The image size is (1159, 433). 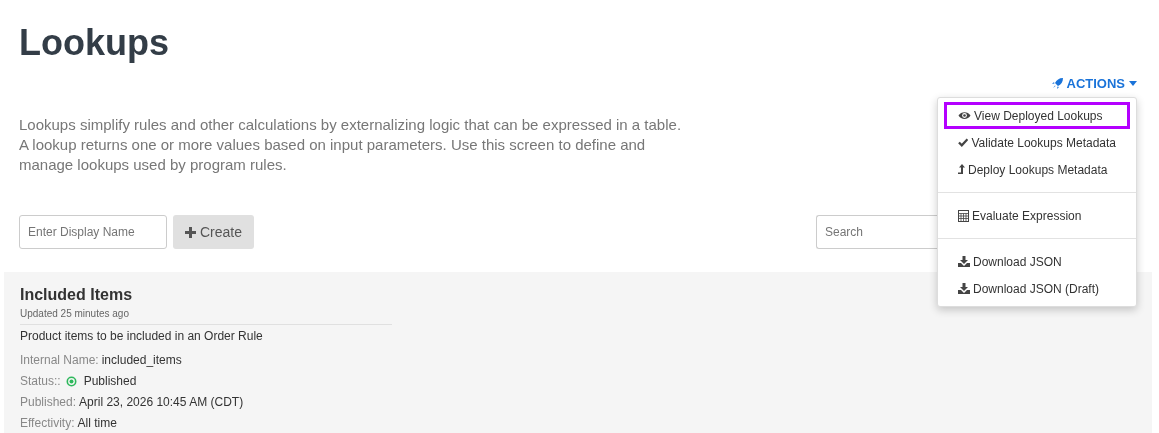 I want to click on field-label: Status::, so click(x=40, y=381).